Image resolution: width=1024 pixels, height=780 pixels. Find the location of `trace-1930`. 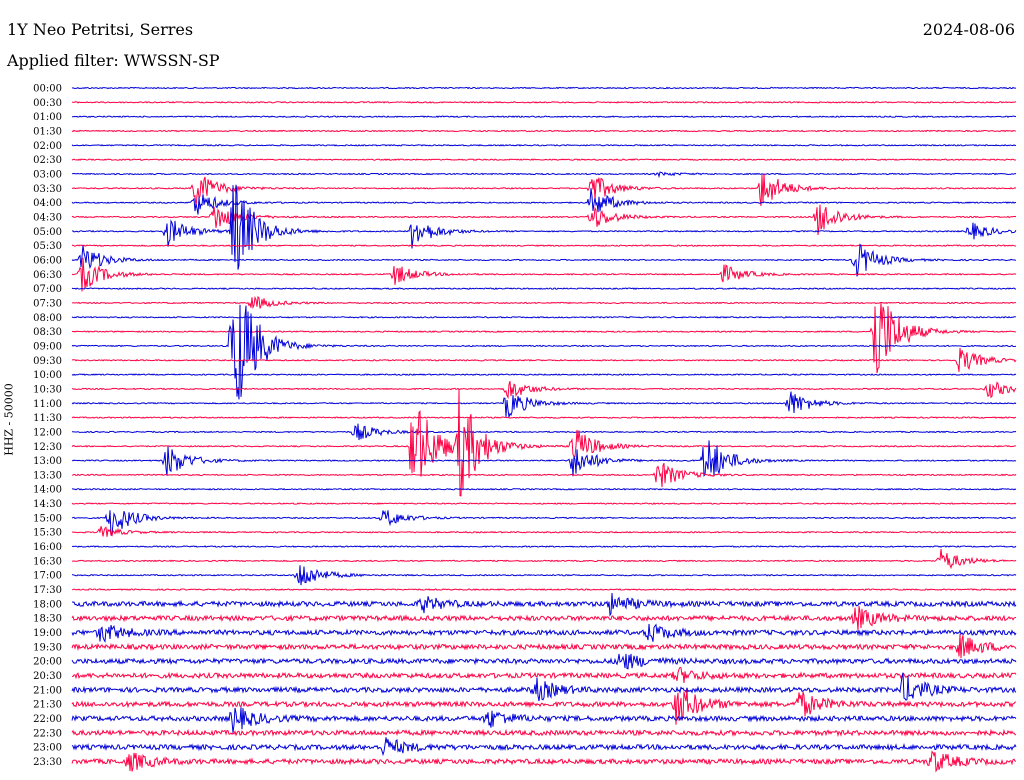

trace-1930 is located at coordinates (544, 646).